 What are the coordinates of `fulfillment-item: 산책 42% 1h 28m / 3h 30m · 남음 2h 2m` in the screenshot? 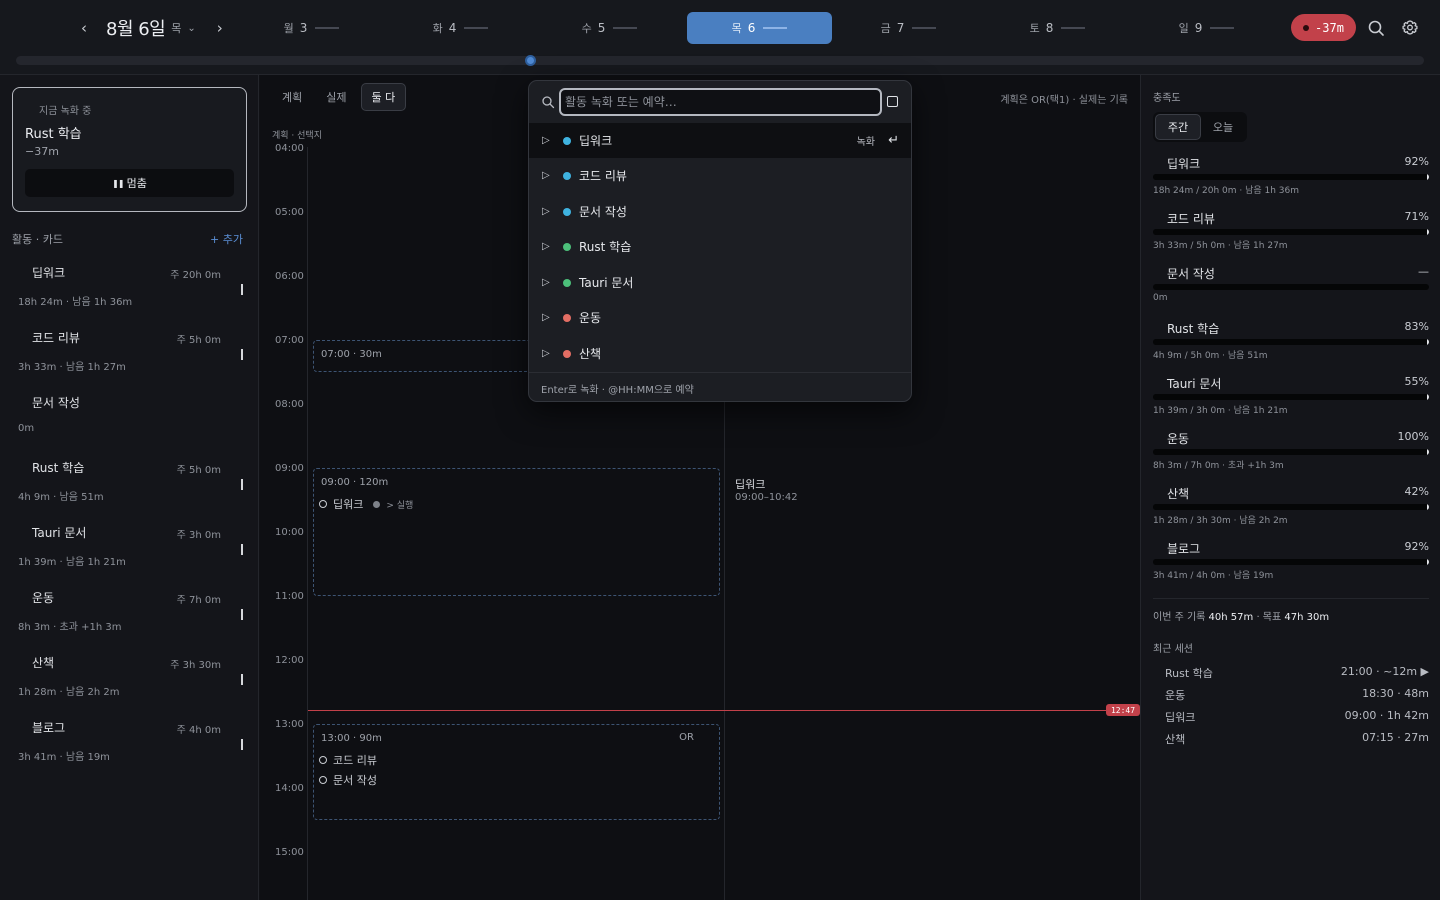 It's located at (1291, 512).